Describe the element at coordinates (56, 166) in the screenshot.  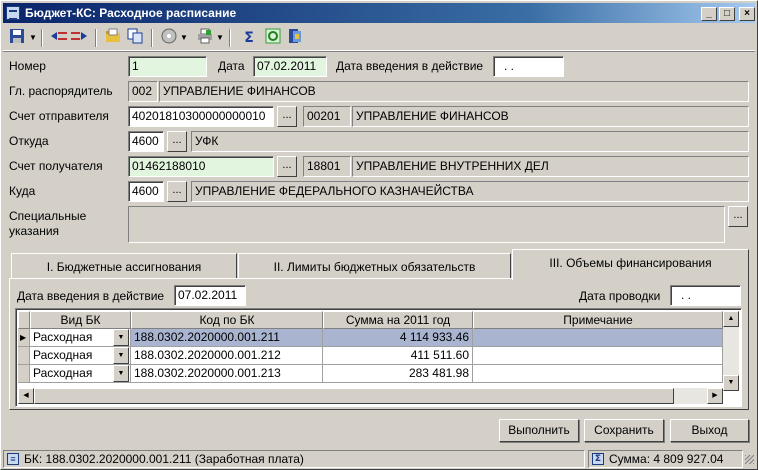
I see `recipient-account-label: Счет получателя` at that location.